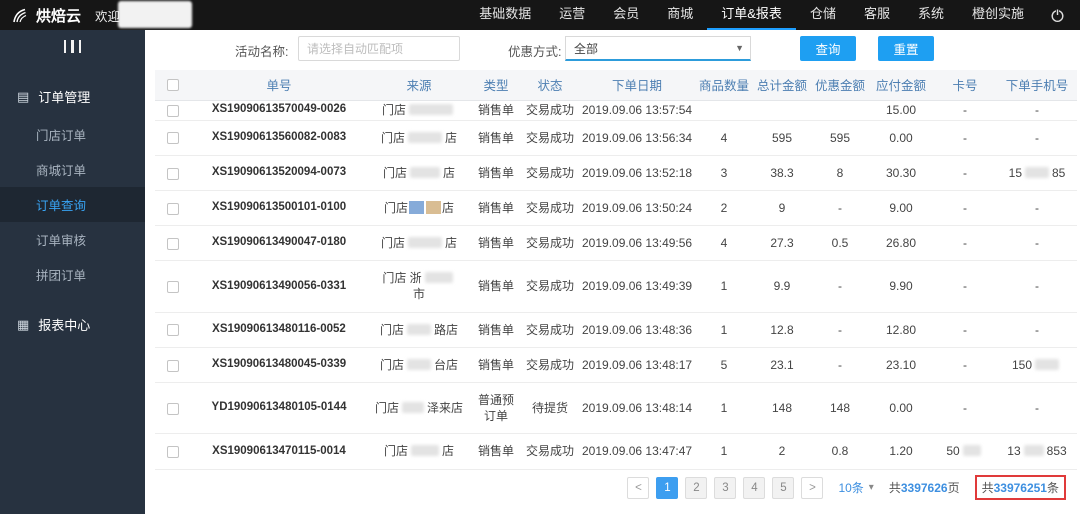  I want to click on top-nav-item: 会员, so click(626, 15).